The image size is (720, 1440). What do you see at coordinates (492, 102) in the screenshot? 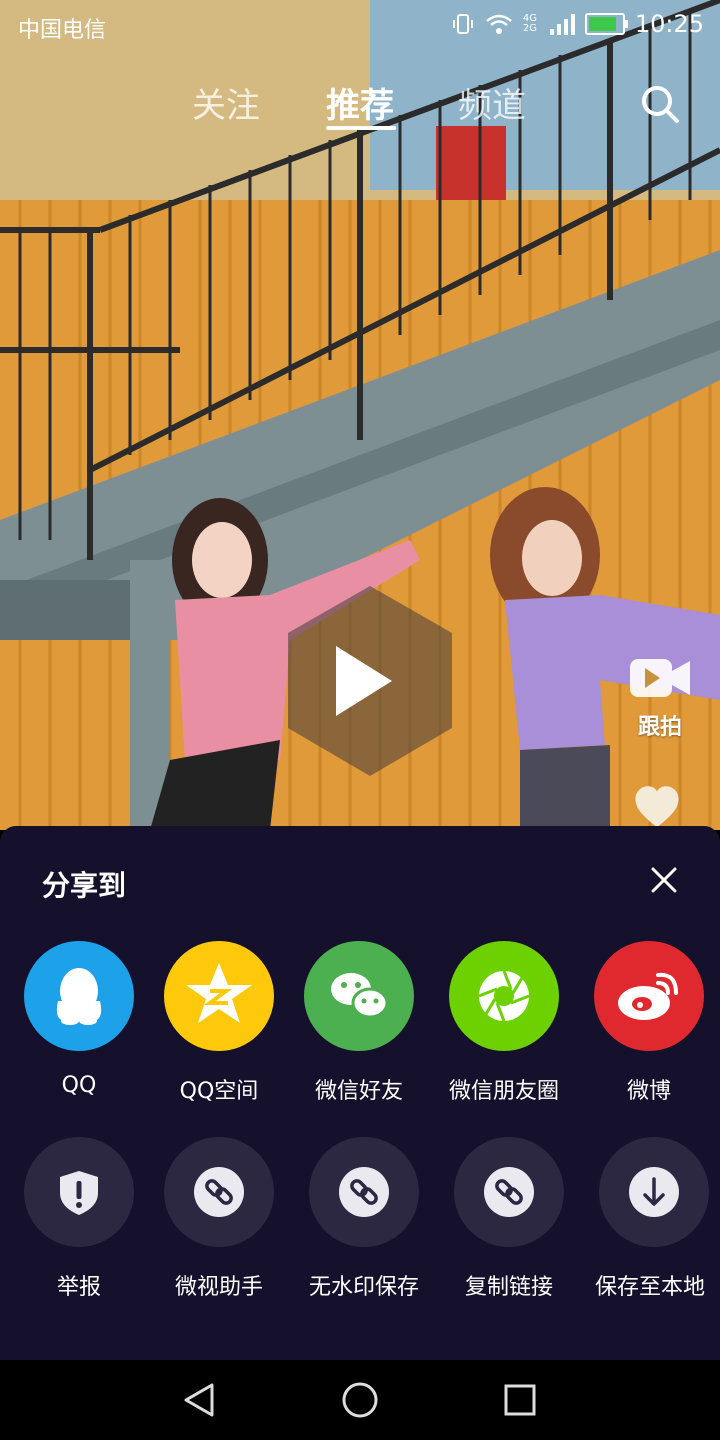
I see `tab-channels: 频道` at bounding box center [492, 102].